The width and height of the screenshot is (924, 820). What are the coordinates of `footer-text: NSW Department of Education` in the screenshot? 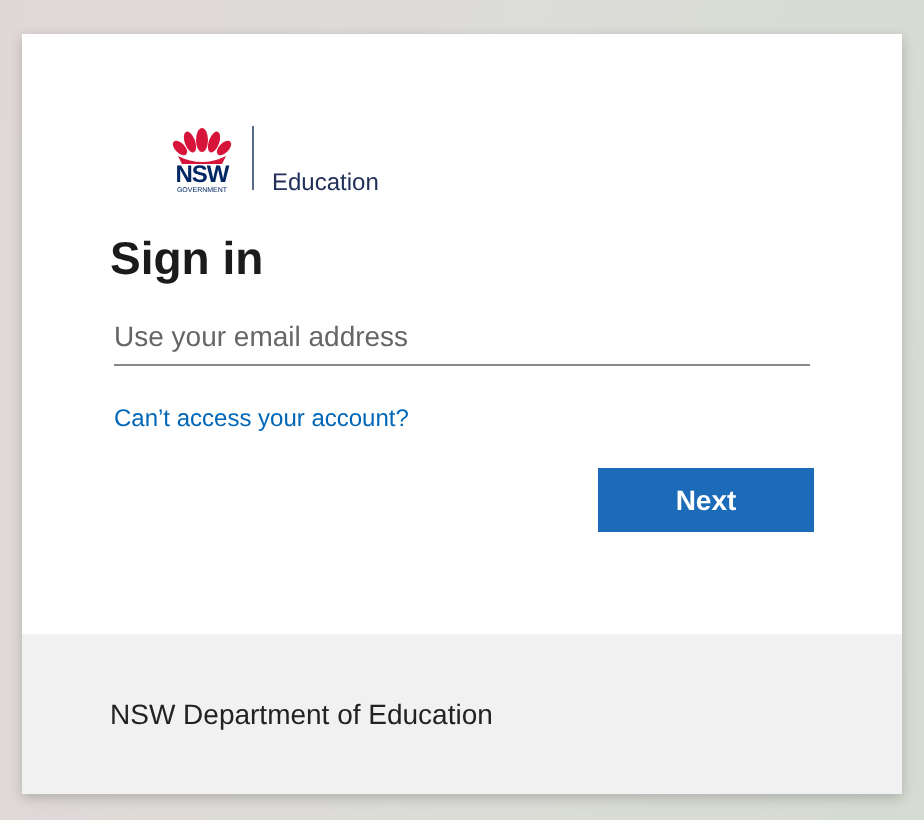 It's located at (301, 714).